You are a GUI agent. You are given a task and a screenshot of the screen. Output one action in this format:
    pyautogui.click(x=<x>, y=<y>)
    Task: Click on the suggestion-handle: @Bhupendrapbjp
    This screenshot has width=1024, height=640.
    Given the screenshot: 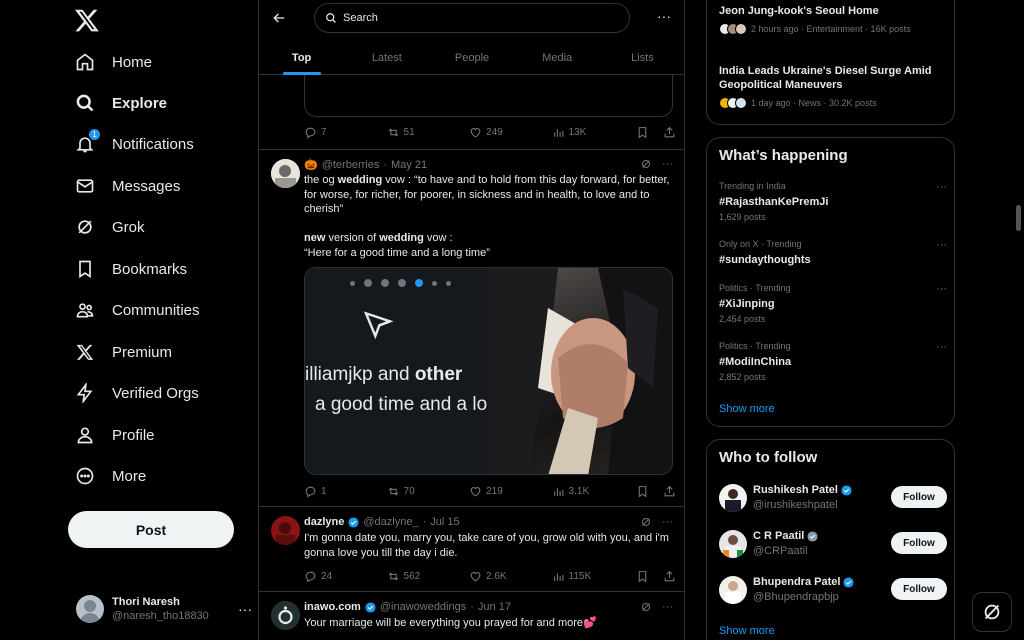 What is the action you would take?
    pyautogui.click(x=796, y=597)
    